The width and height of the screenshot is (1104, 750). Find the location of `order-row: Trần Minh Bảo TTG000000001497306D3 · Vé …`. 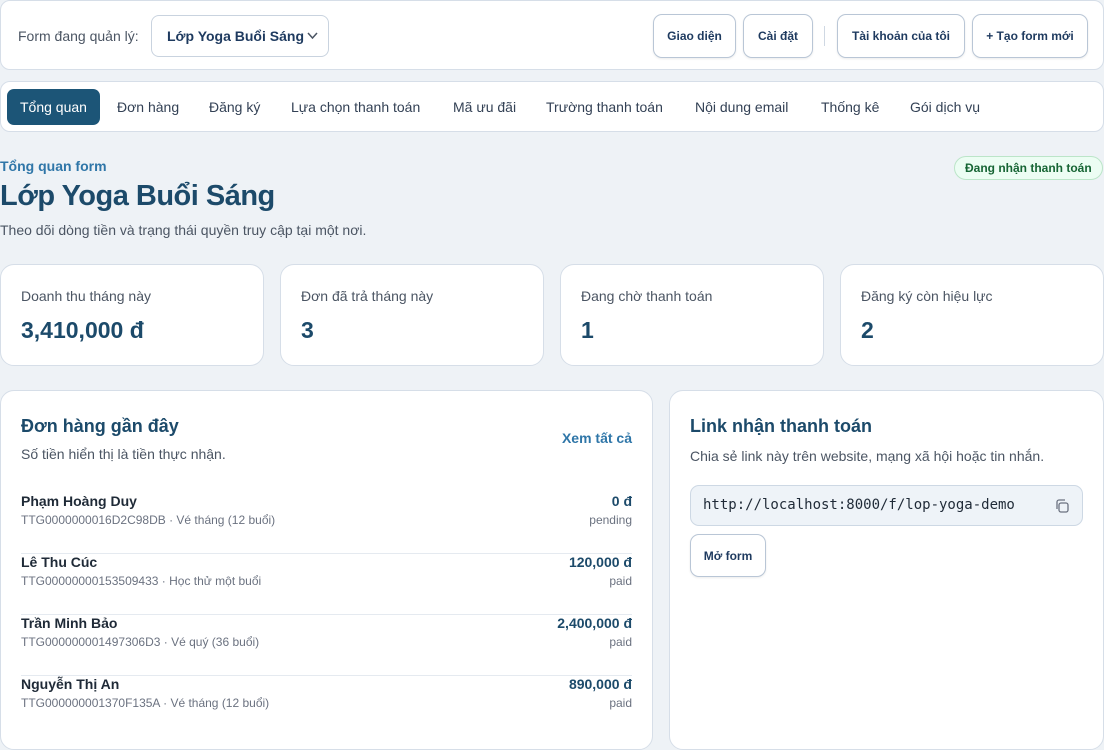

order-row: Trần Minh Bảo TTG000000001497306D3 · Vé … is located at coordinates (326, 645).